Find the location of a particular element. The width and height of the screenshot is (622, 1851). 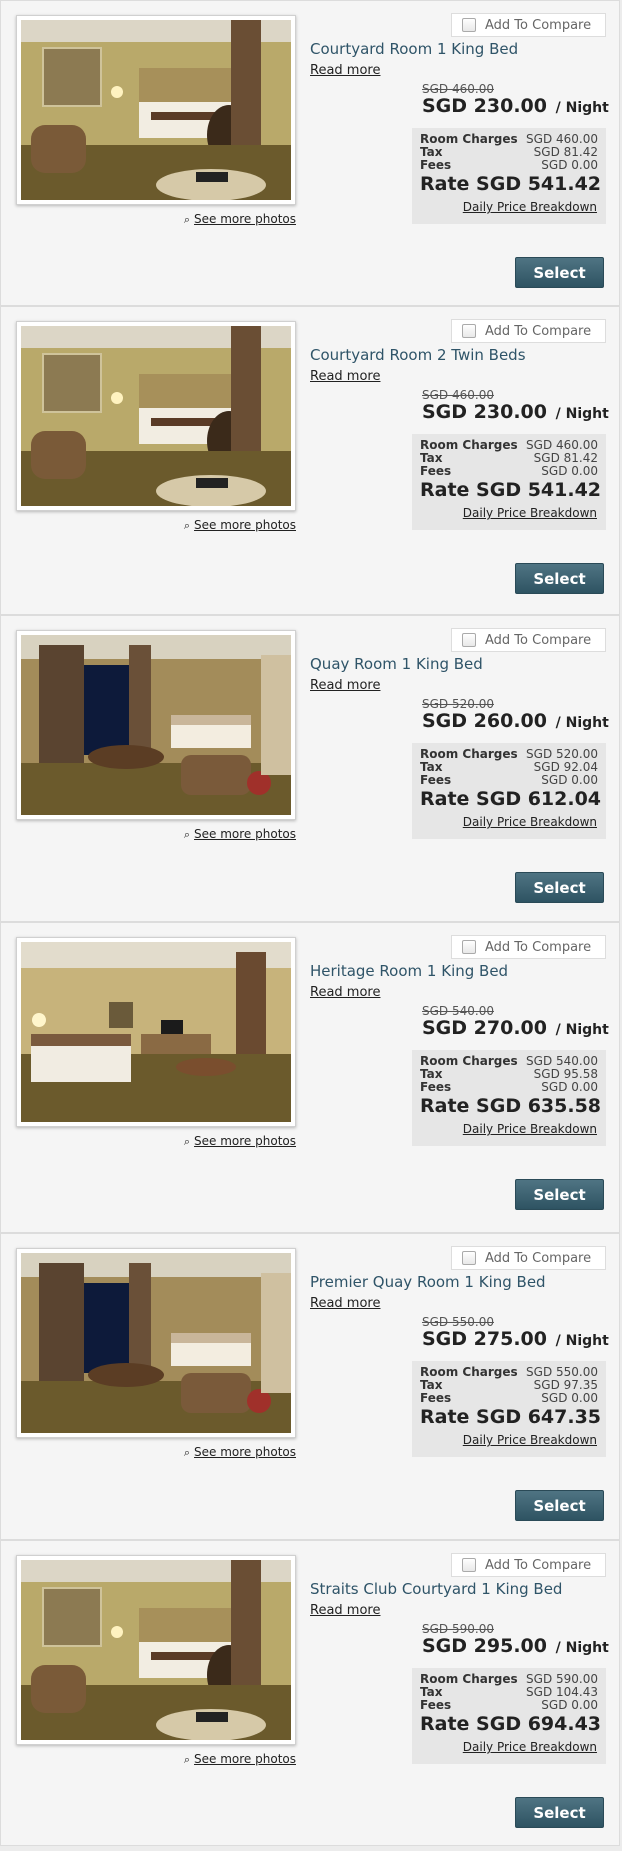

total-rate: Rate SGD 541.42 is located at coordinates (511, 184).